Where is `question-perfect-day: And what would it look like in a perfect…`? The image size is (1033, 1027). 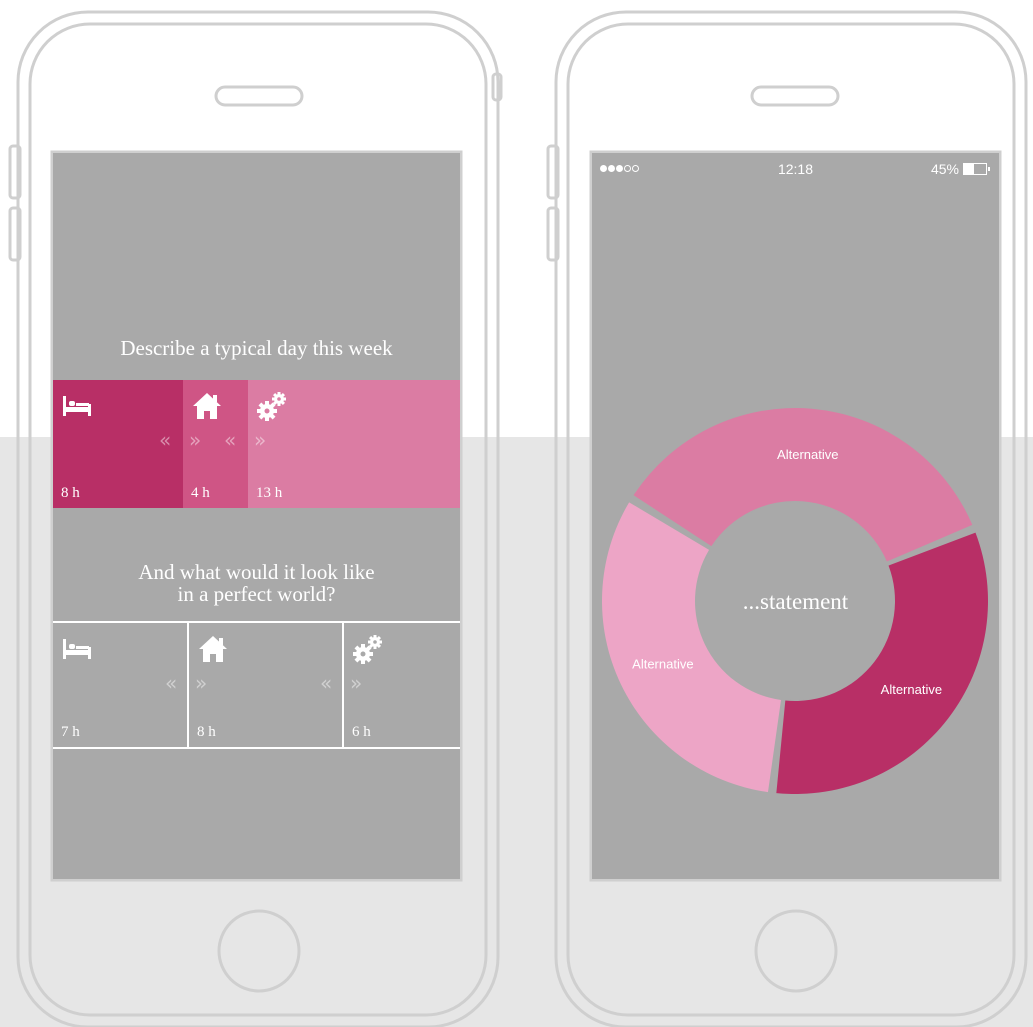
question-perfect-day: And what would it look like in a perfect… is located at coordinates (256, 583).